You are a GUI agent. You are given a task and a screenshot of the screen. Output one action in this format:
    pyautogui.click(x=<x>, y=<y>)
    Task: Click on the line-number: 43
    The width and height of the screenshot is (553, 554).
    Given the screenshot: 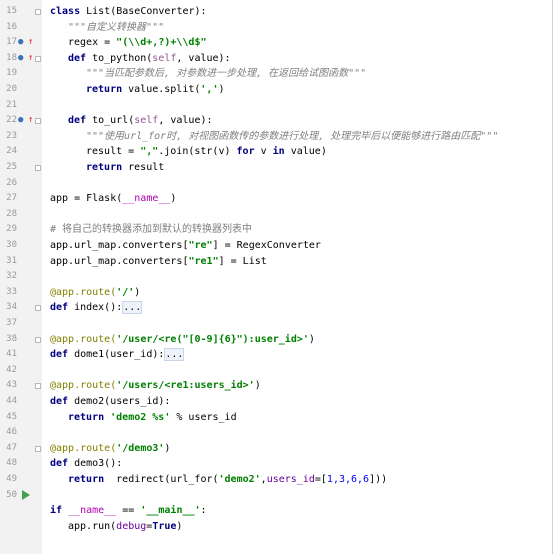 What is the action you would take?
    pyautogui.click(x=11, y=385)
    